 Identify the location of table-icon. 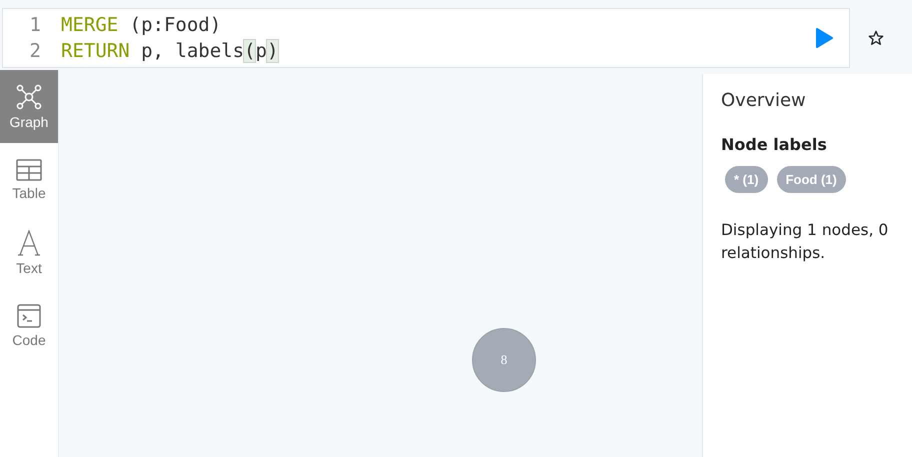
(29, 169).